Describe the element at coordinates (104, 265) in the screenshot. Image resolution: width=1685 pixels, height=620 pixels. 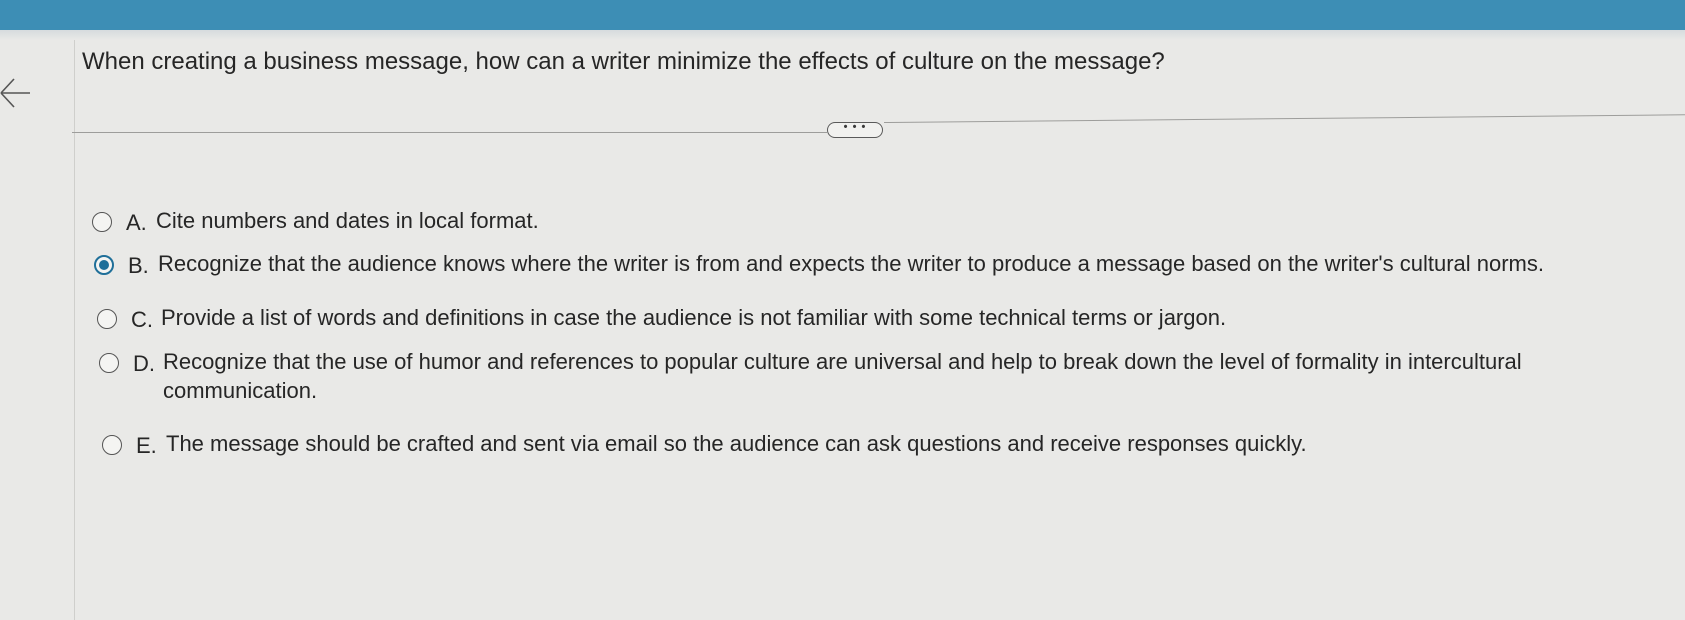
I see `radio-button-b` at that location.